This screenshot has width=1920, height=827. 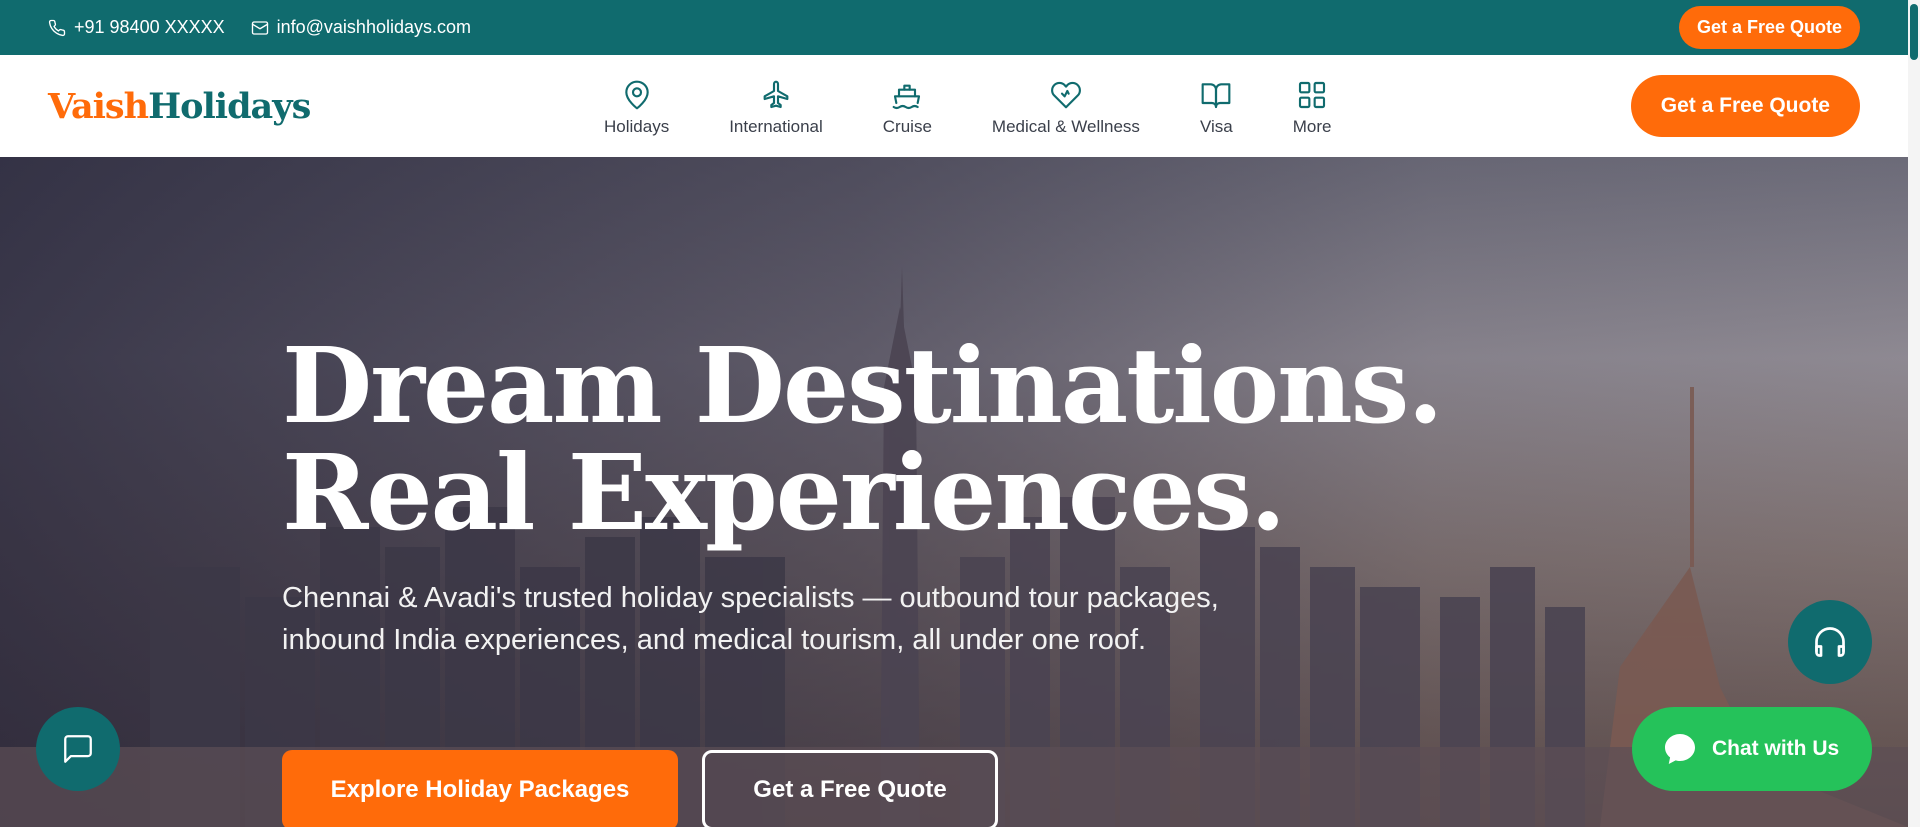 I want to click on nav-item-holidays: Holidays, so click(x=636, y=106).